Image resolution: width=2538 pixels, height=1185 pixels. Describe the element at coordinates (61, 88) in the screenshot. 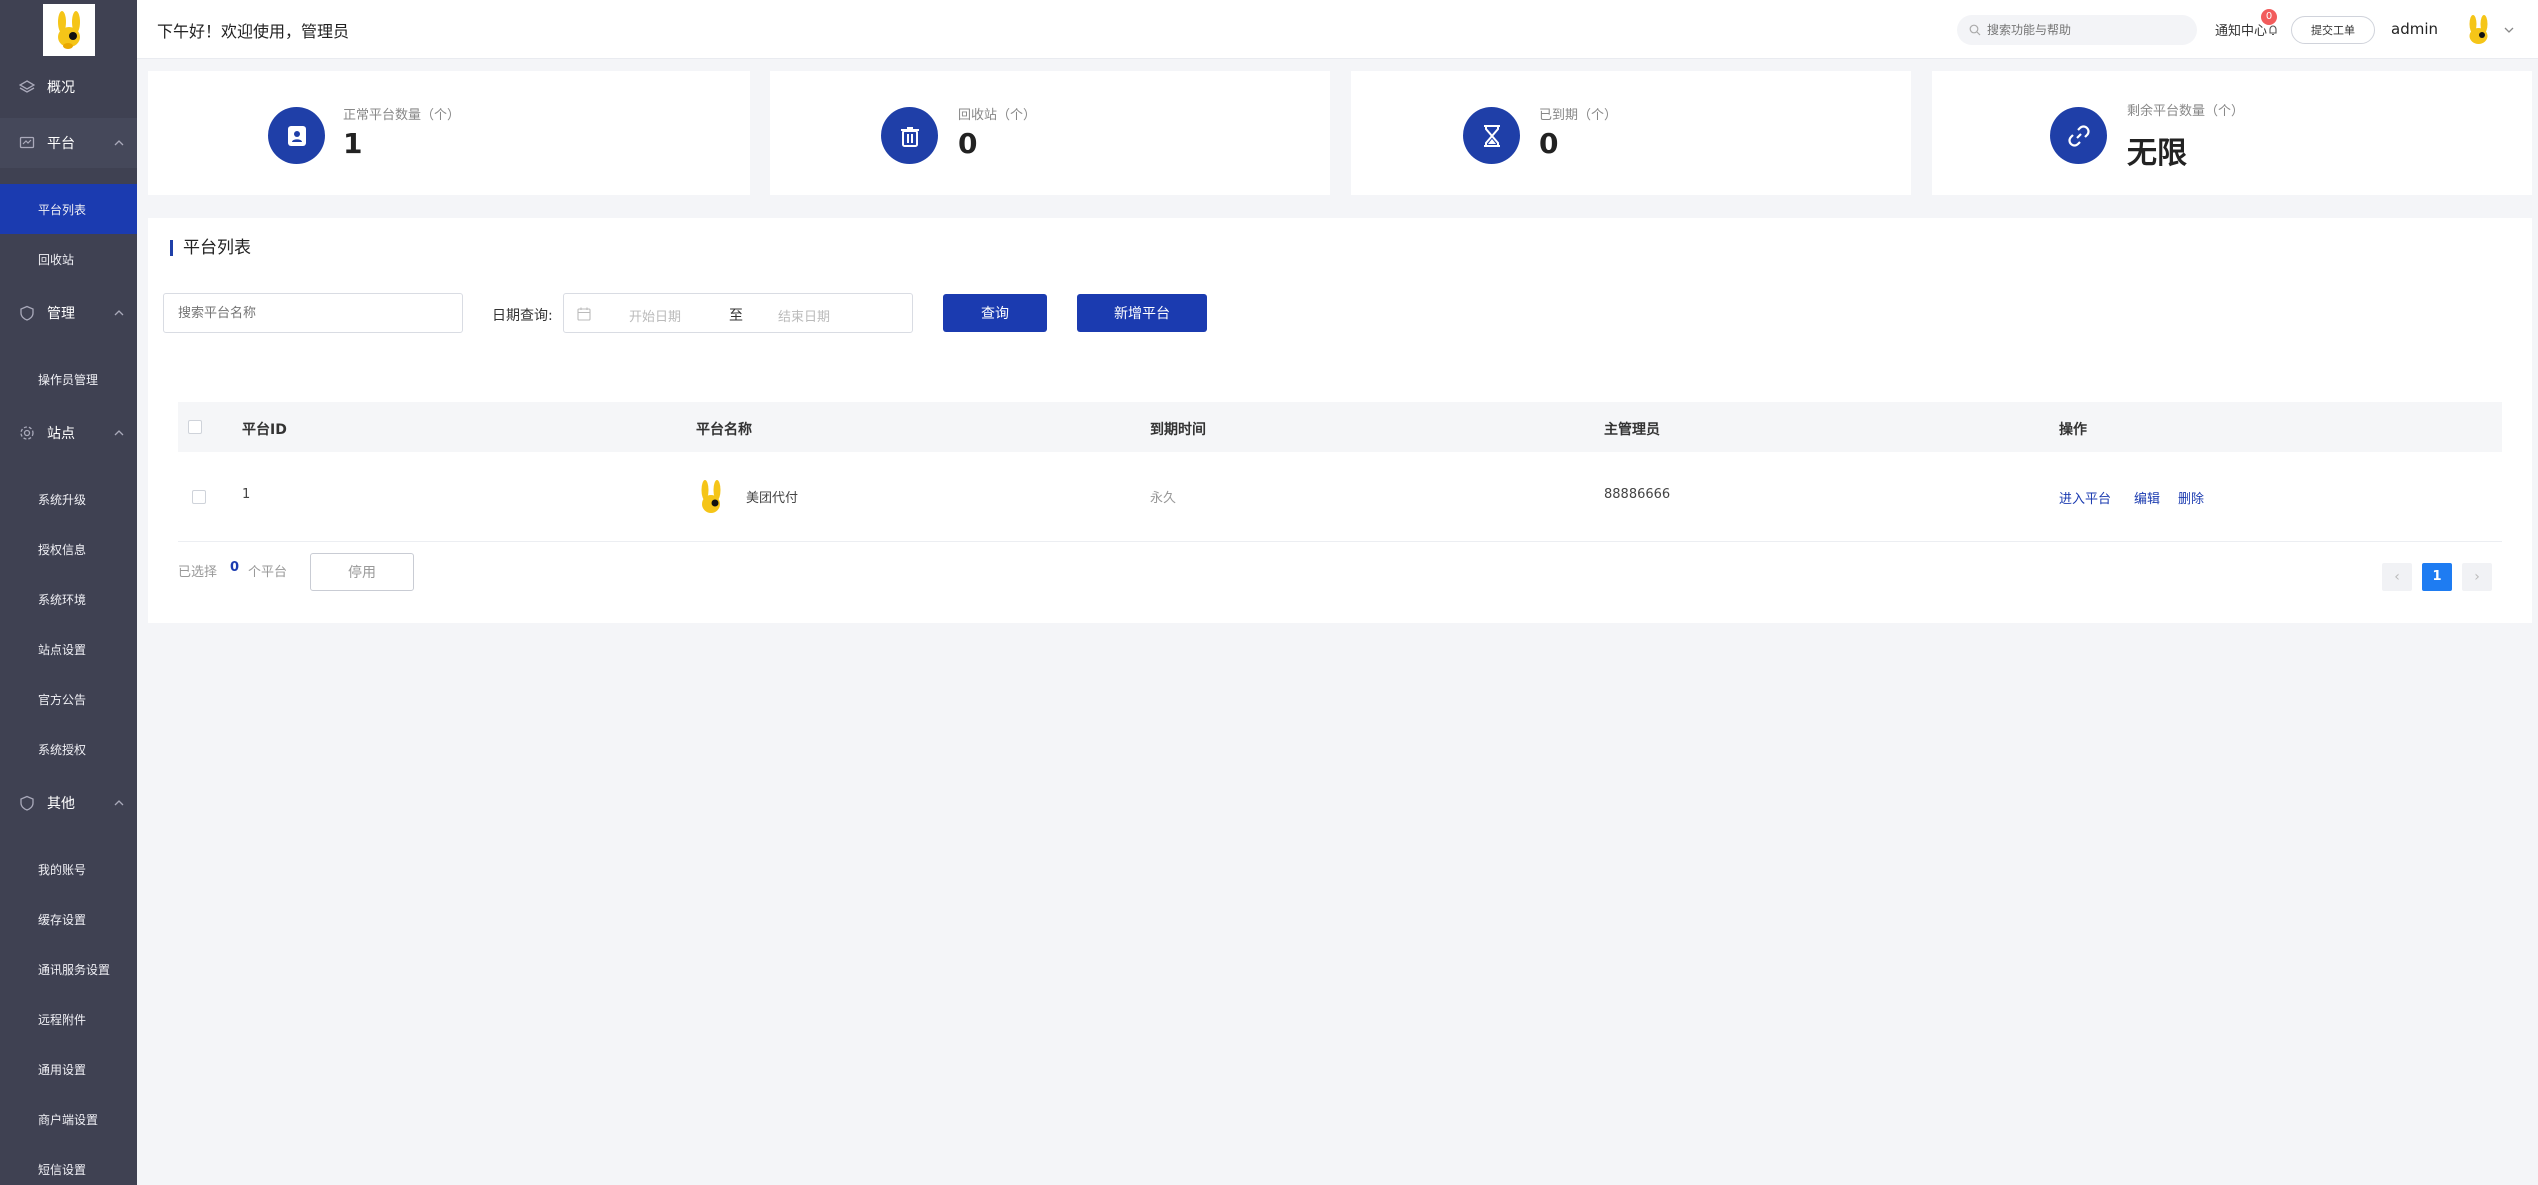

I see `sidebar-item-label: 概况` at that location.